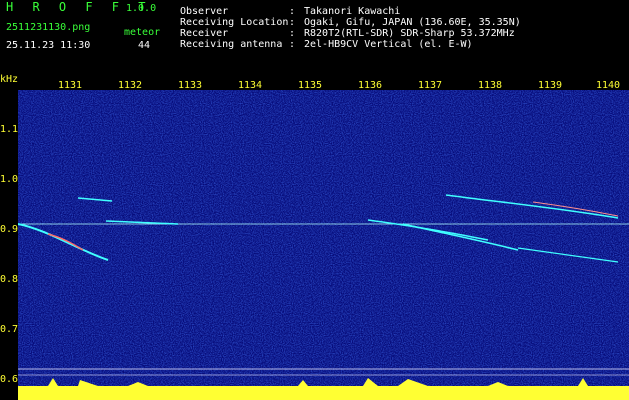 The width and height of the screenshot is (629, 400). What do you see at coordinates (388, 44) in the screenshot?
I see `meta-value-antenna: 2el-HB9CV Vertical (el. E-W)` at bounding box center [388, 44].